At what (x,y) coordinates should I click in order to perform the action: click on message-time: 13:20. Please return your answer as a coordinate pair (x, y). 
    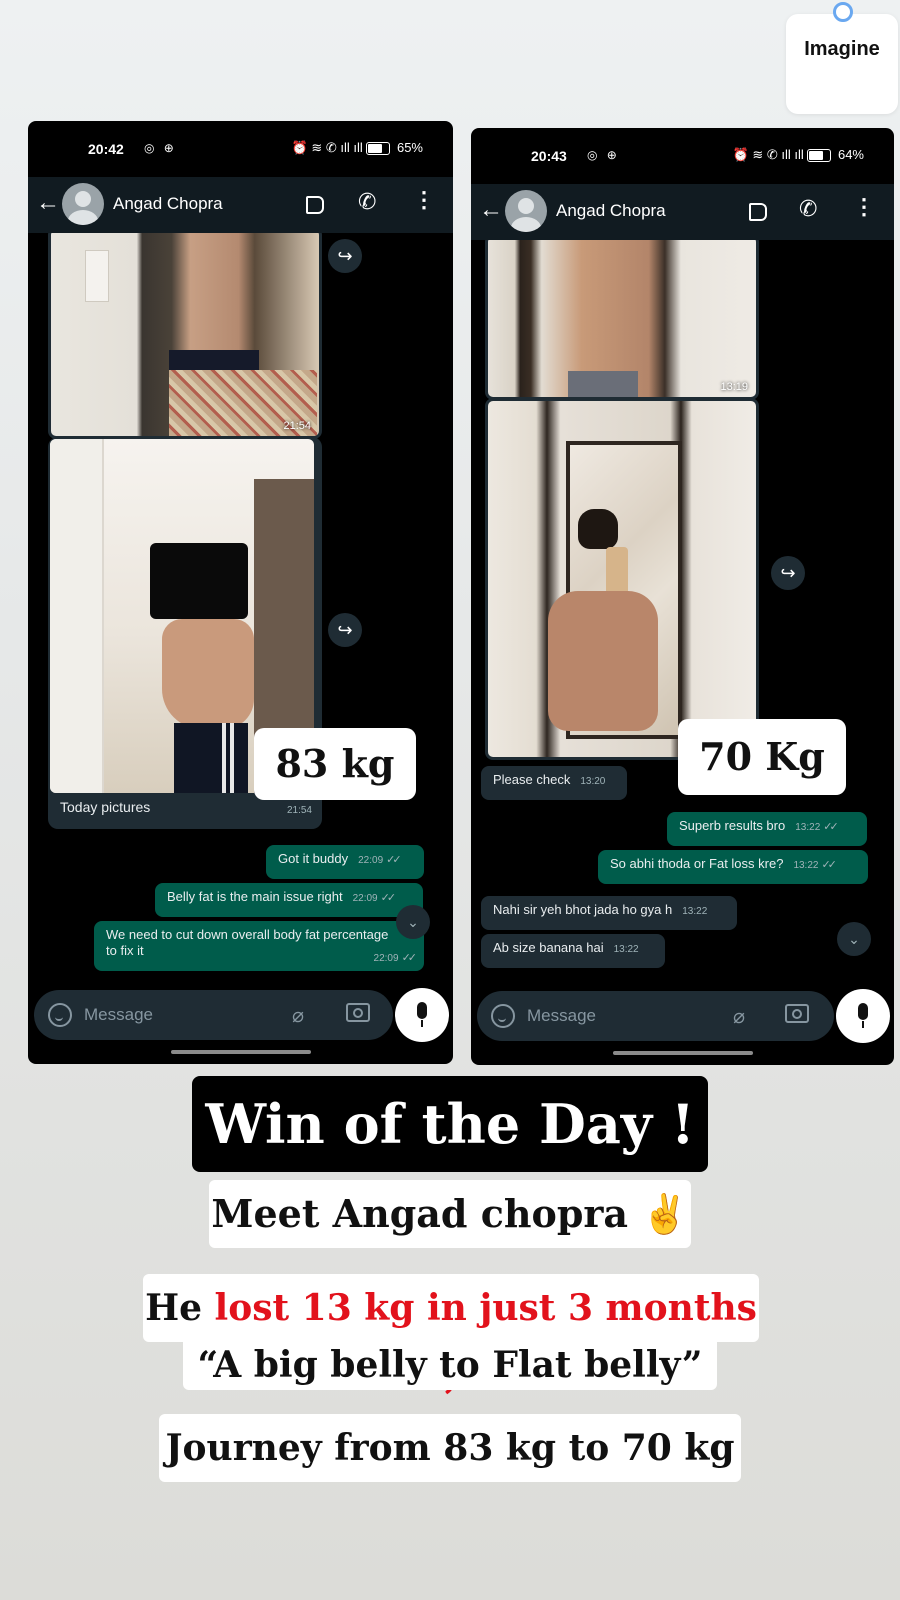
    Looking at the image, I should click on (593, 781).